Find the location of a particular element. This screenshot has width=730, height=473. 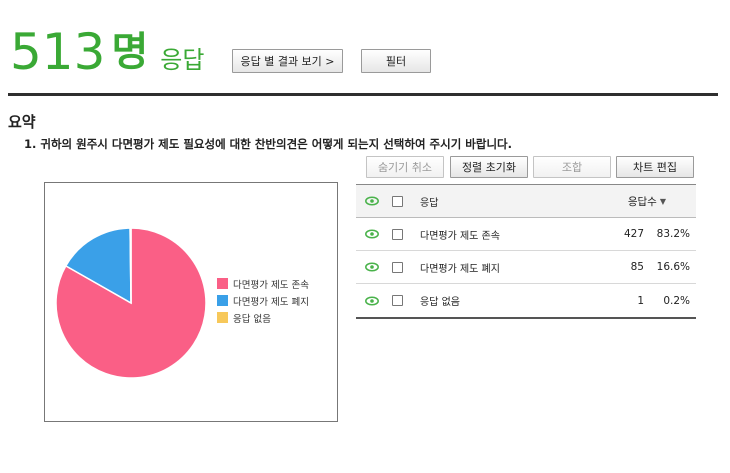

combine-button: 조합 is located at coordinates (572, 167).